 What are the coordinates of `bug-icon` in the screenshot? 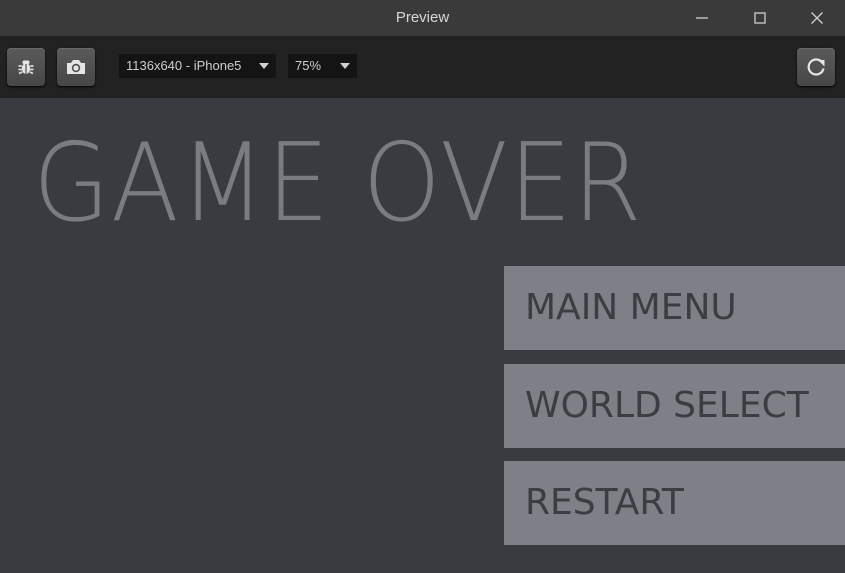 It's located at (26, 67).